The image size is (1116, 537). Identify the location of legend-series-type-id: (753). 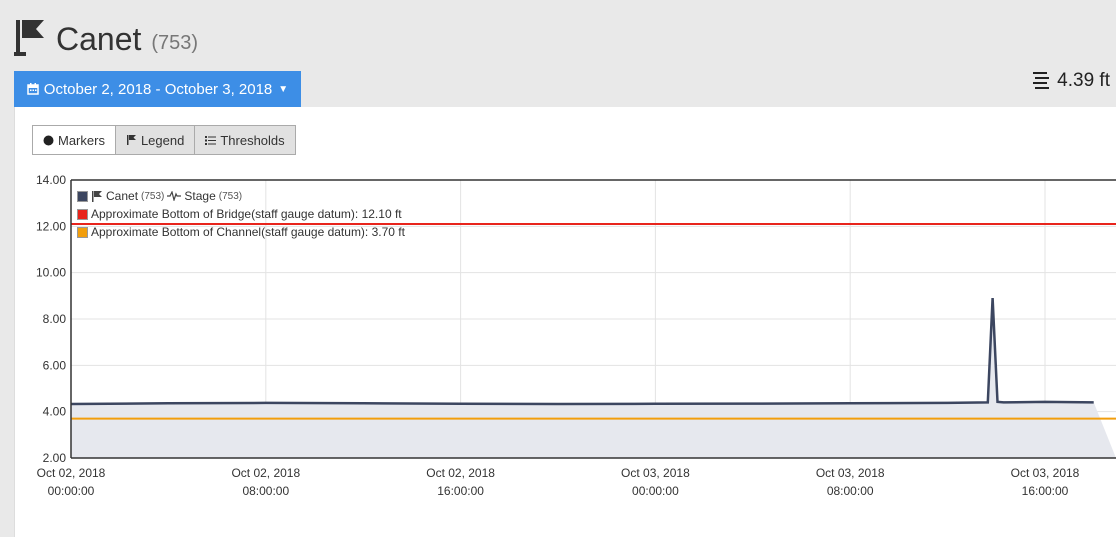
(230, 196).